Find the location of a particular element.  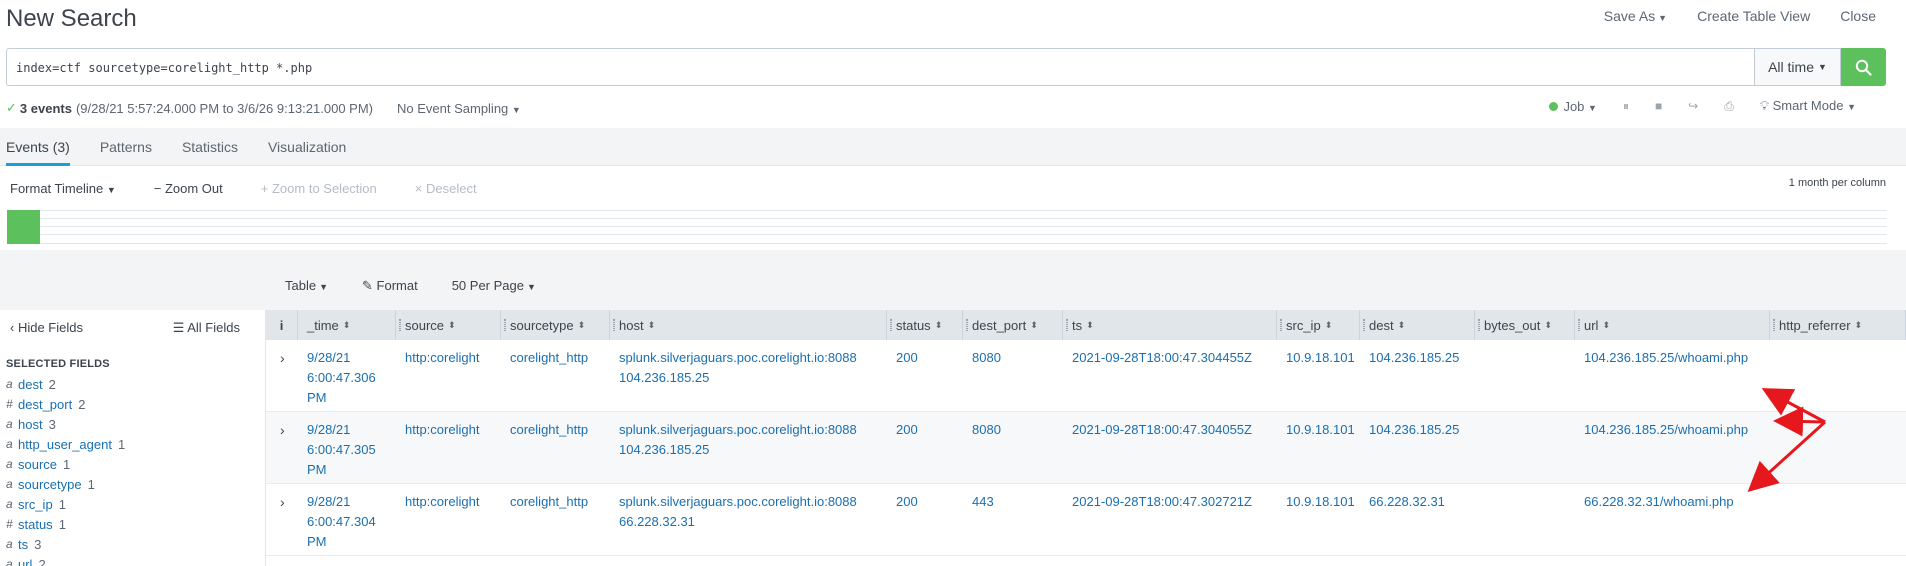

field-url: a url 2 is located at coordinates (132, 560).